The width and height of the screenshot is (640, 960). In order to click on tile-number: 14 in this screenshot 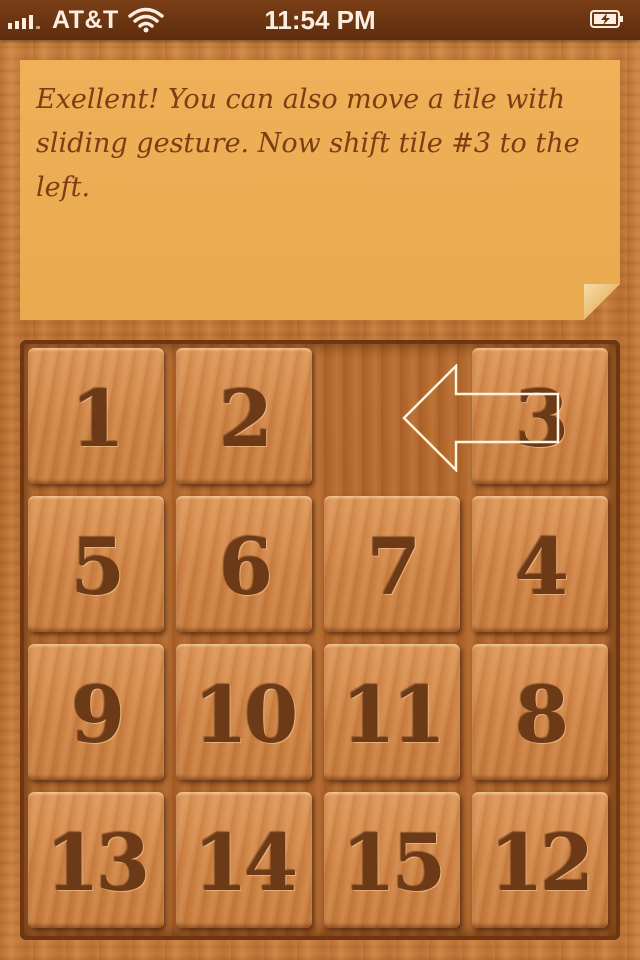, I will do `click(246, 863)`.